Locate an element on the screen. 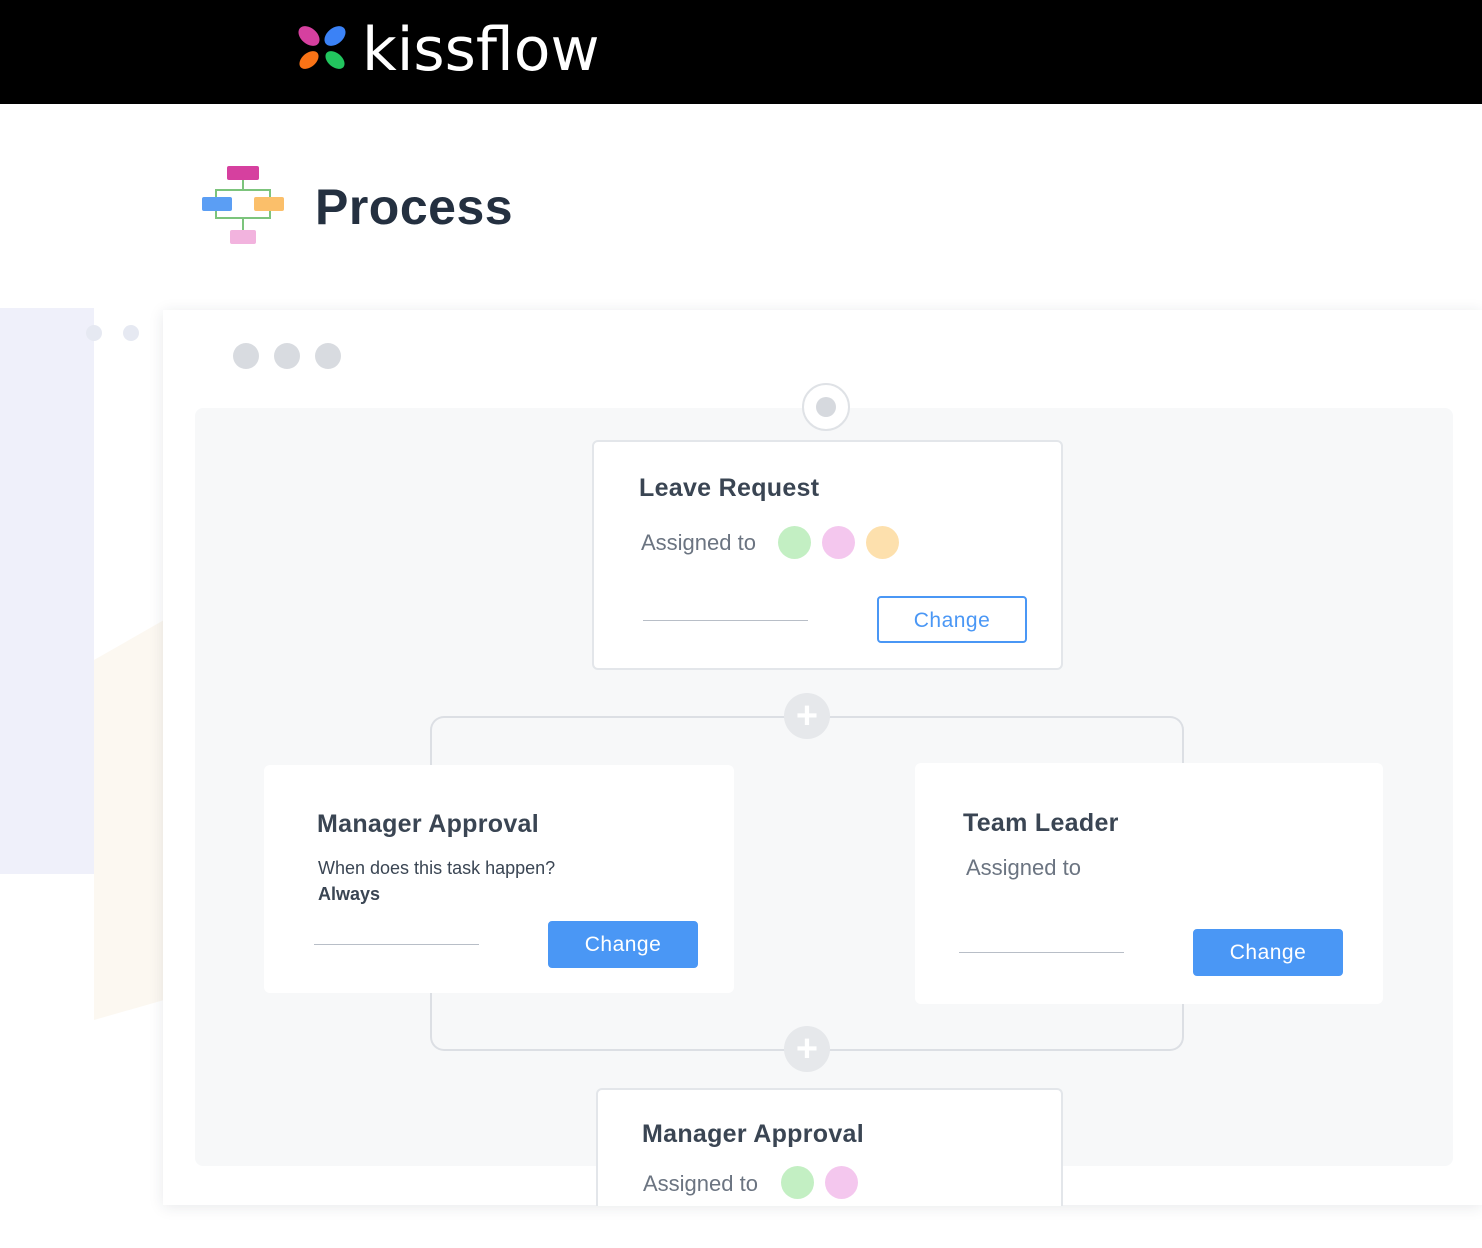 This screenshot has height=1248, width=1482. background-panel is located at coordinates (47, 591).